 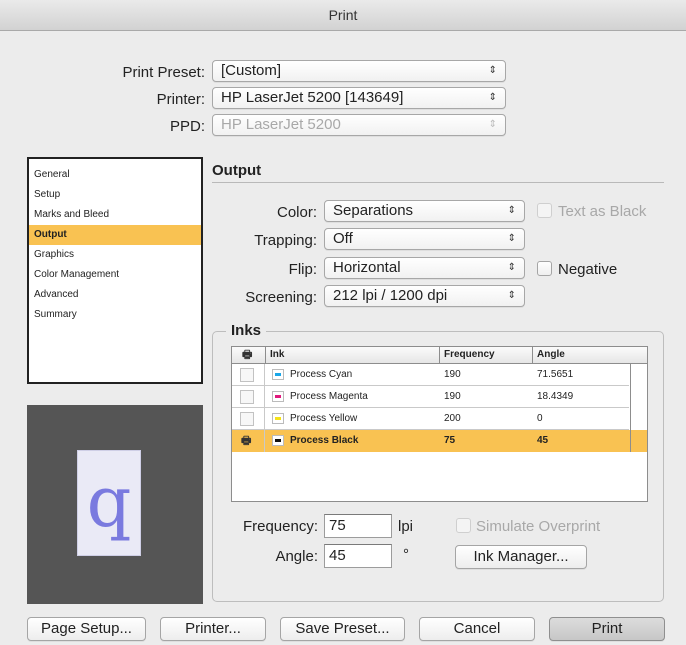 I want to click on sidebar-item-graphics: Graphics, so click(x=115, y=255).